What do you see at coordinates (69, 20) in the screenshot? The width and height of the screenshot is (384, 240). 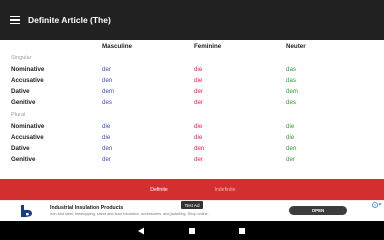 I see `page-title: Definite Article (The)` at bounding box center [69, 20].